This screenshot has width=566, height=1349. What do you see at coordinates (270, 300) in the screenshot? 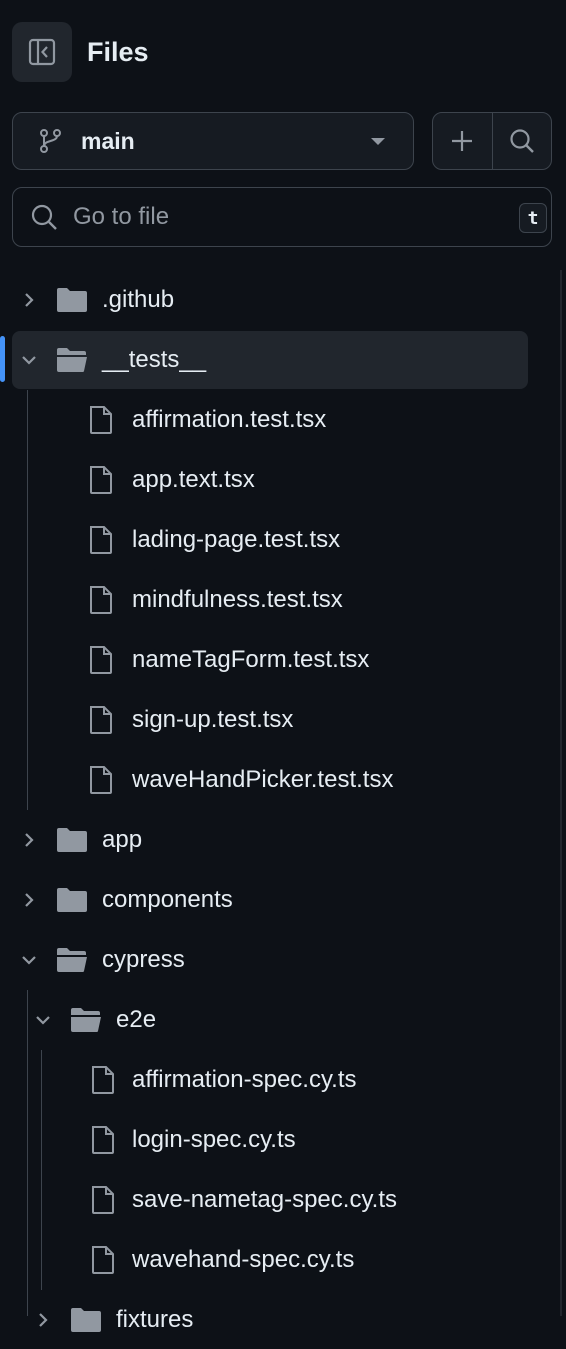
I see `tree-folder-item: .github` at bounding box center [270, 300].